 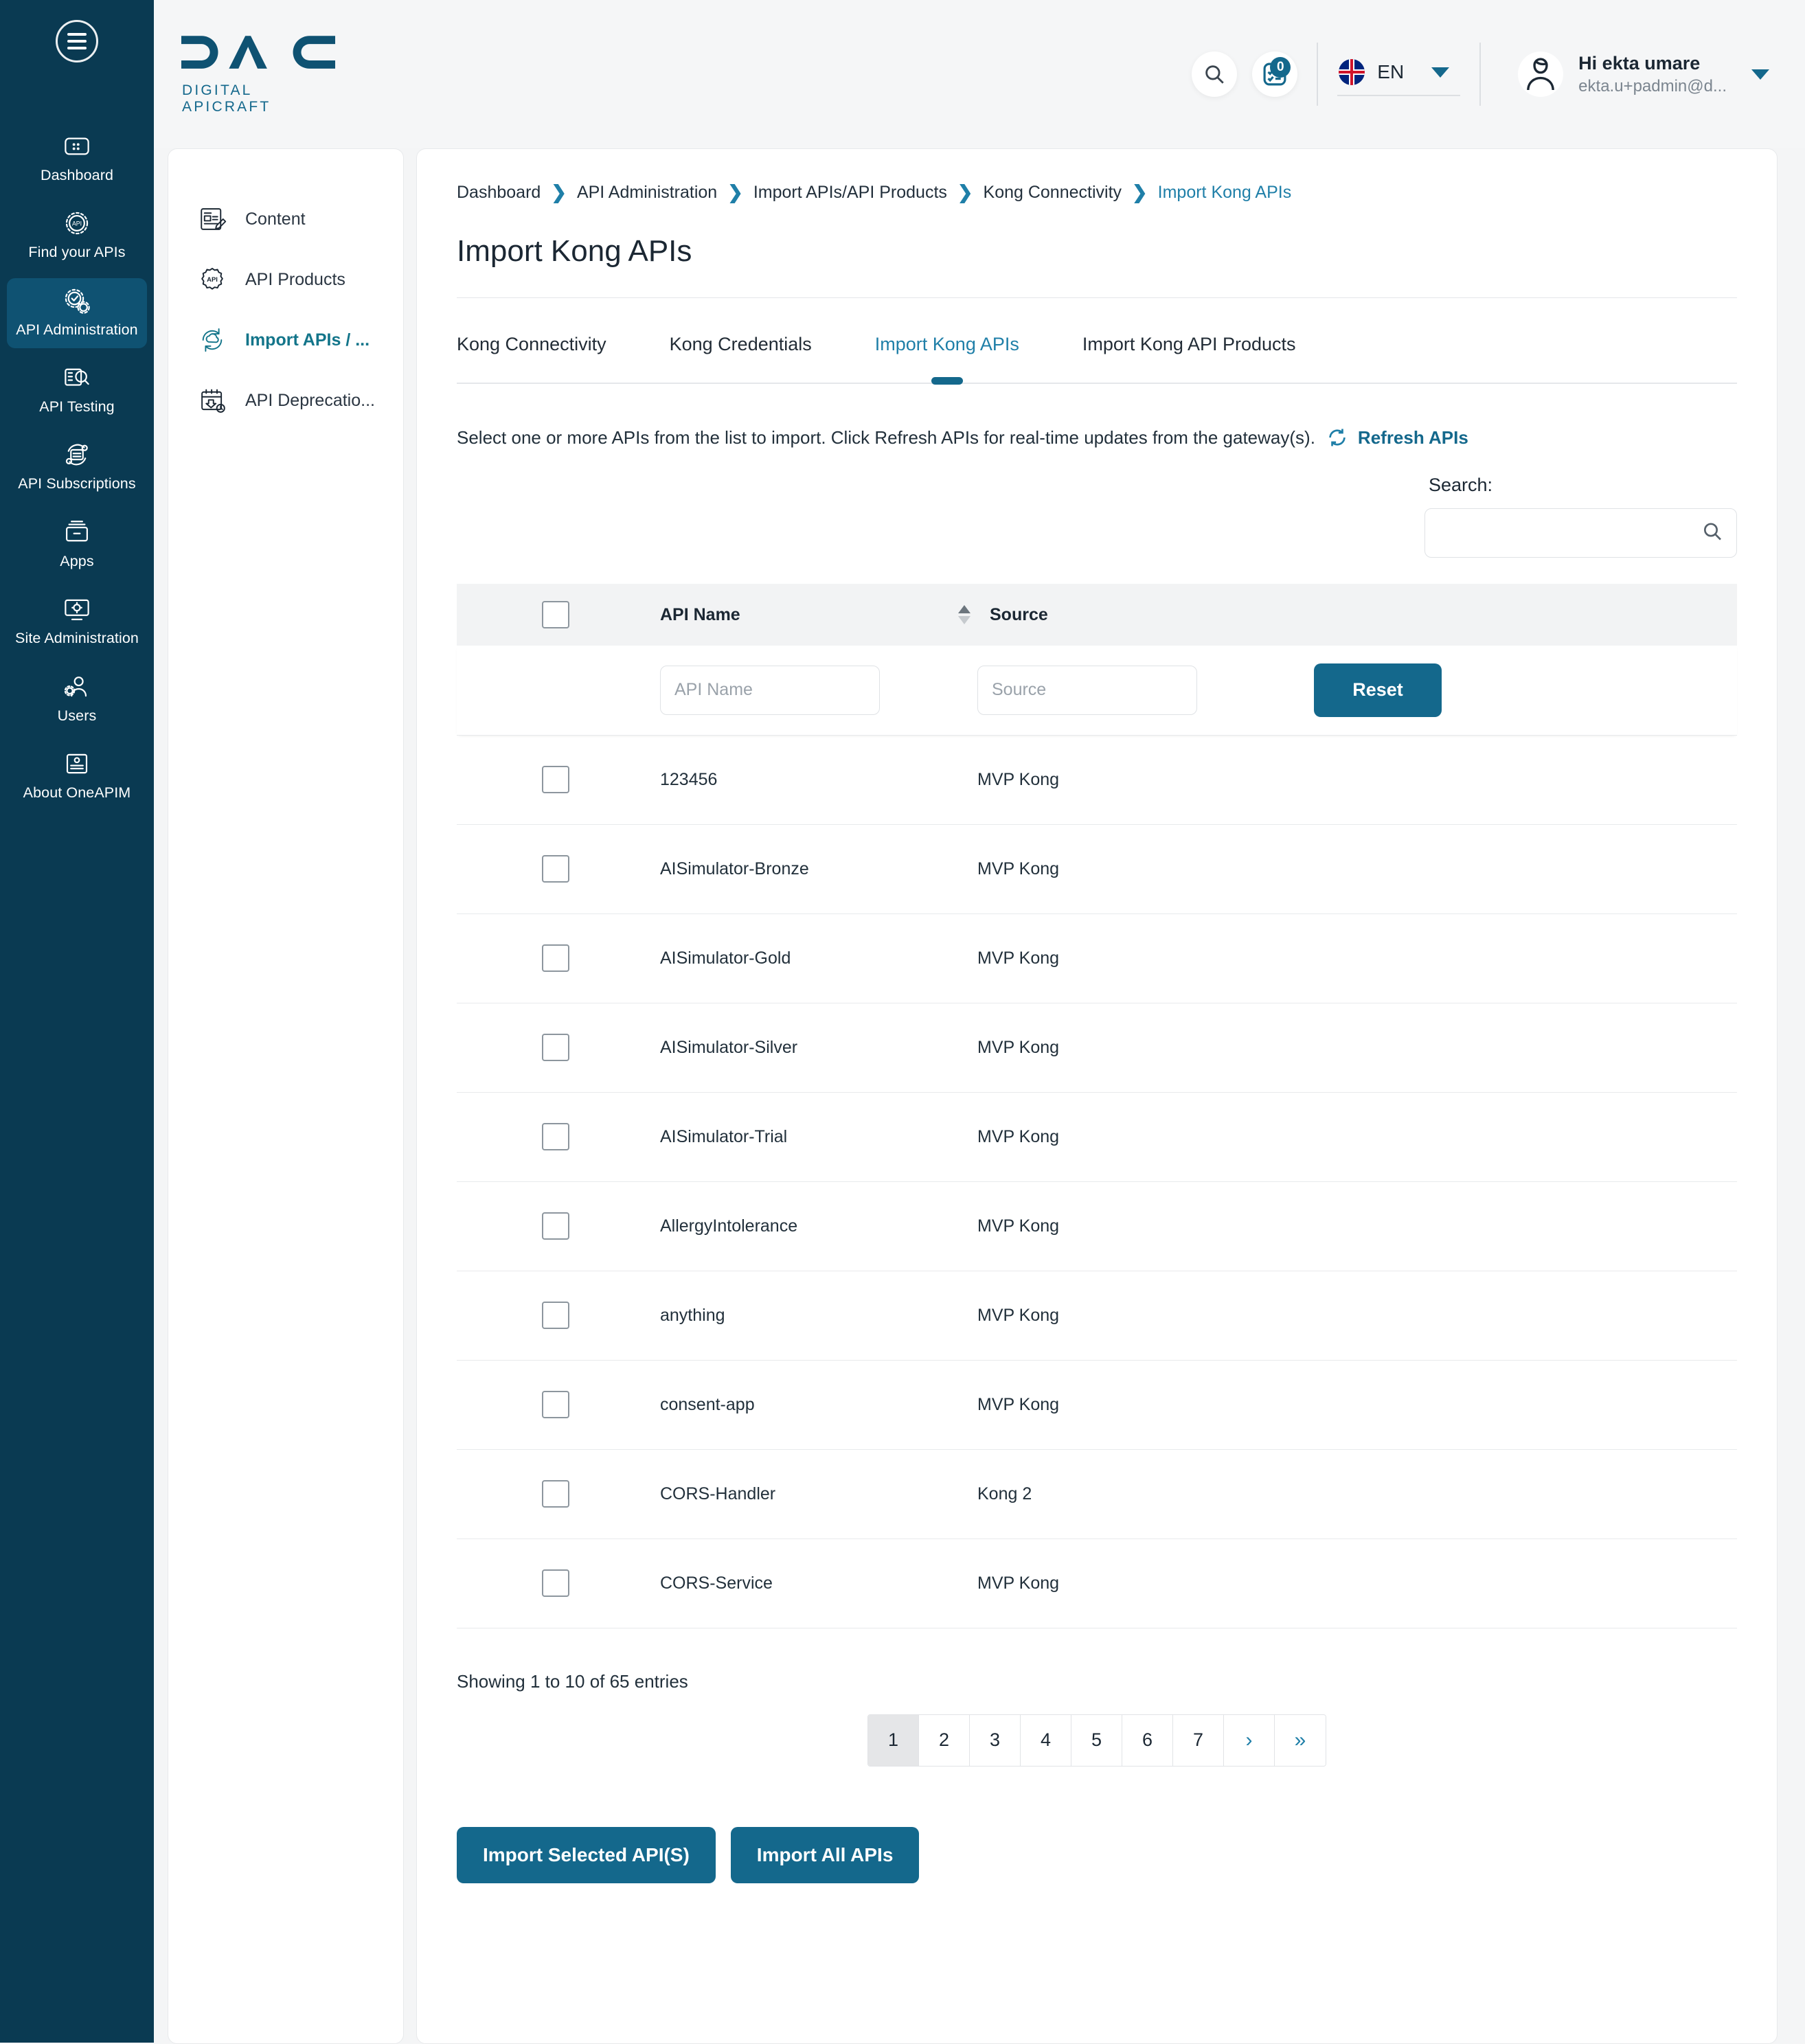 I want to click on table-row: CORS-Handler Kong 2, so click(x=1097, y=1494).